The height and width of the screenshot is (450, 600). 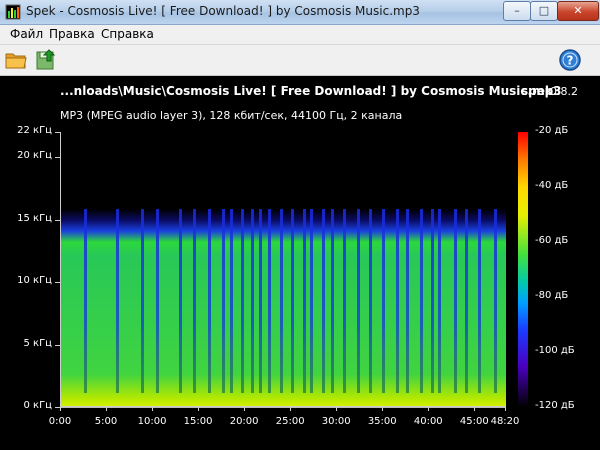 What do you see at coordinates (428, 421) in the screenshot?
I see `time-tick-label: 40:00` at bounding box center [428, 421].